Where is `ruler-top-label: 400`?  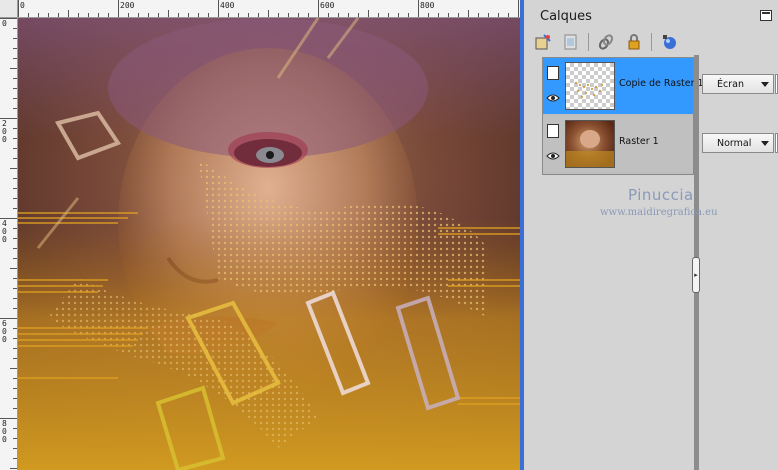 ruler-top-label: 400 is located at coordinates (227, 5).